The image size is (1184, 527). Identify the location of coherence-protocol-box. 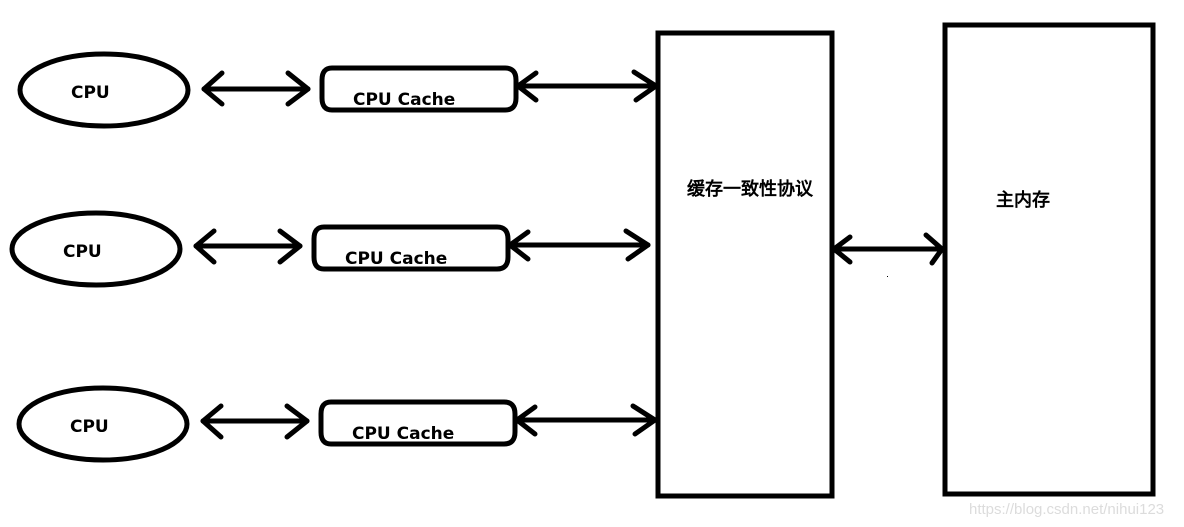
(745, 264).